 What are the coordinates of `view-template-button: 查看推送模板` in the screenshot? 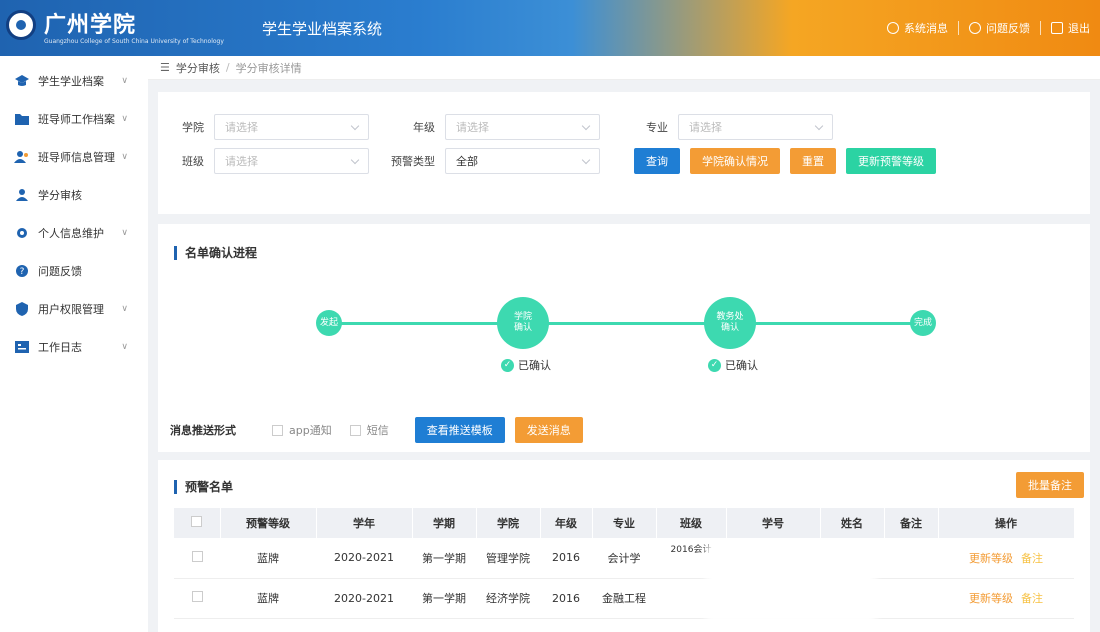 It's located at (459, 430).